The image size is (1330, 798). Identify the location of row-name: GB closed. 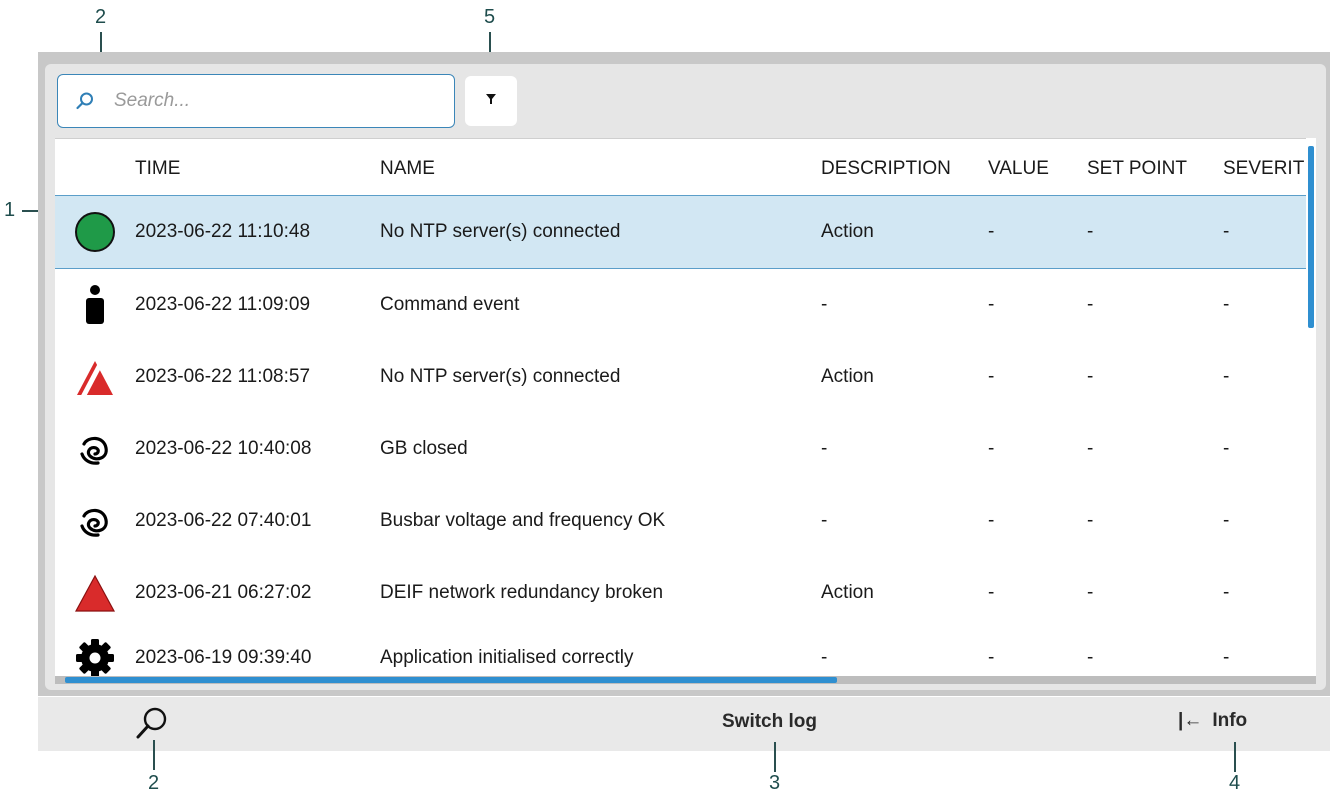
(424, 448).